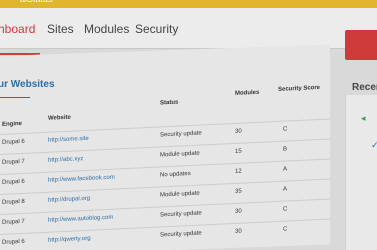 The width and height of the screenshot is (377, 250). I want to click on cell-modules: 12, so click(238, 171).